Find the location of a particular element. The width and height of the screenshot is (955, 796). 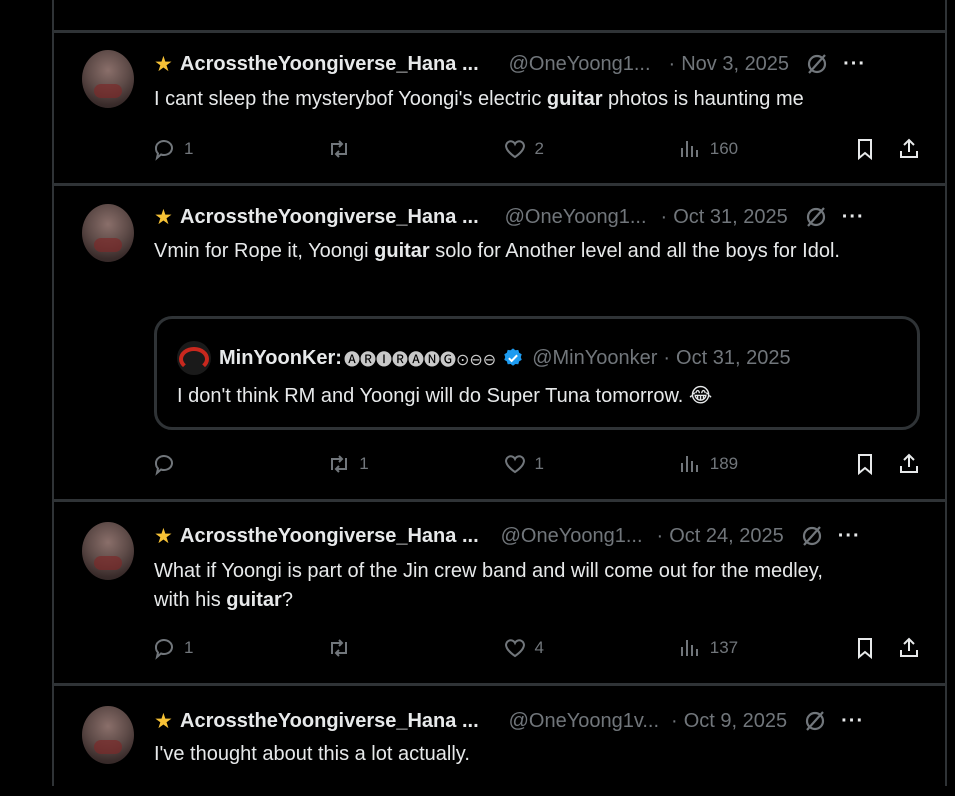

retweet-button: 1 is located at coordinates (414, 464).